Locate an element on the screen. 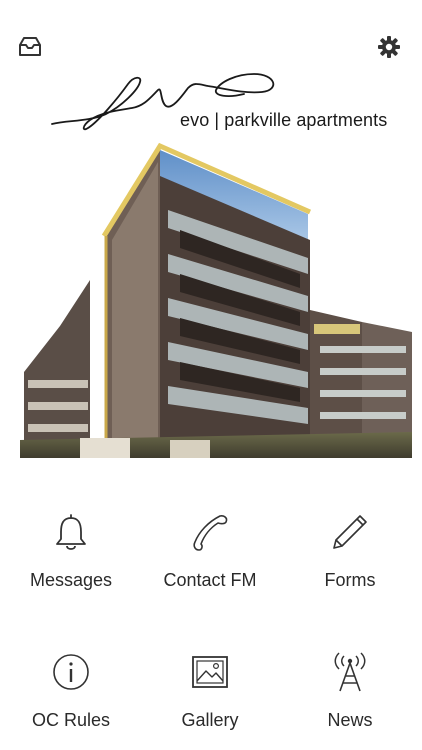 The width and height of the screenshot is (422, 750). gear-icon is located at coordinates (389, 47).